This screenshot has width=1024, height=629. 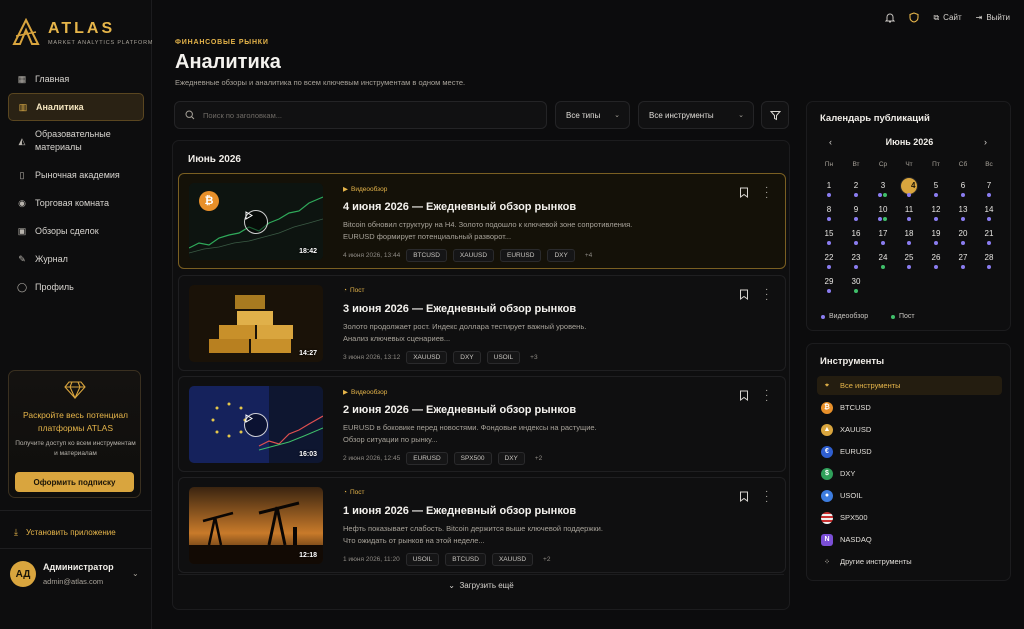 What do you see at coordinates (76, 175) in the screenshot?
I see `sidebar-item-academy: ▯ Рыночная академия` at bounding box center [76, 175].